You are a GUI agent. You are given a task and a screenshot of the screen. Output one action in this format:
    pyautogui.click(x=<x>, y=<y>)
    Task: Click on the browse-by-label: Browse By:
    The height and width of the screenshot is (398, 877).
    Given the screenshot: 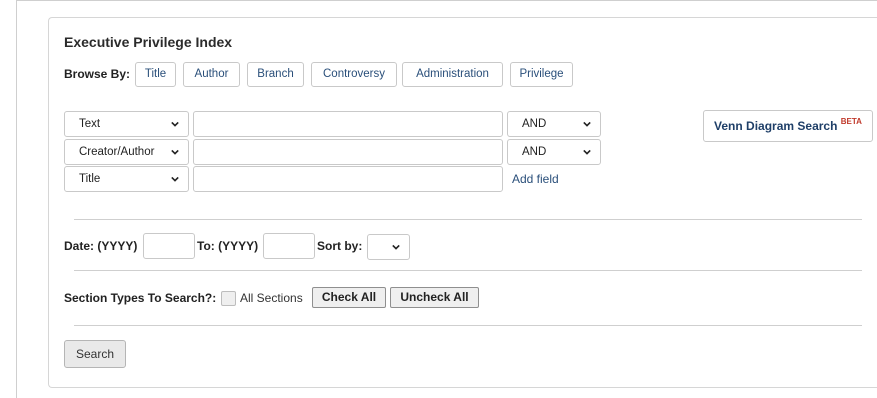 What is the action you would take?
    pyautogui.click(x=97, y=74)
    